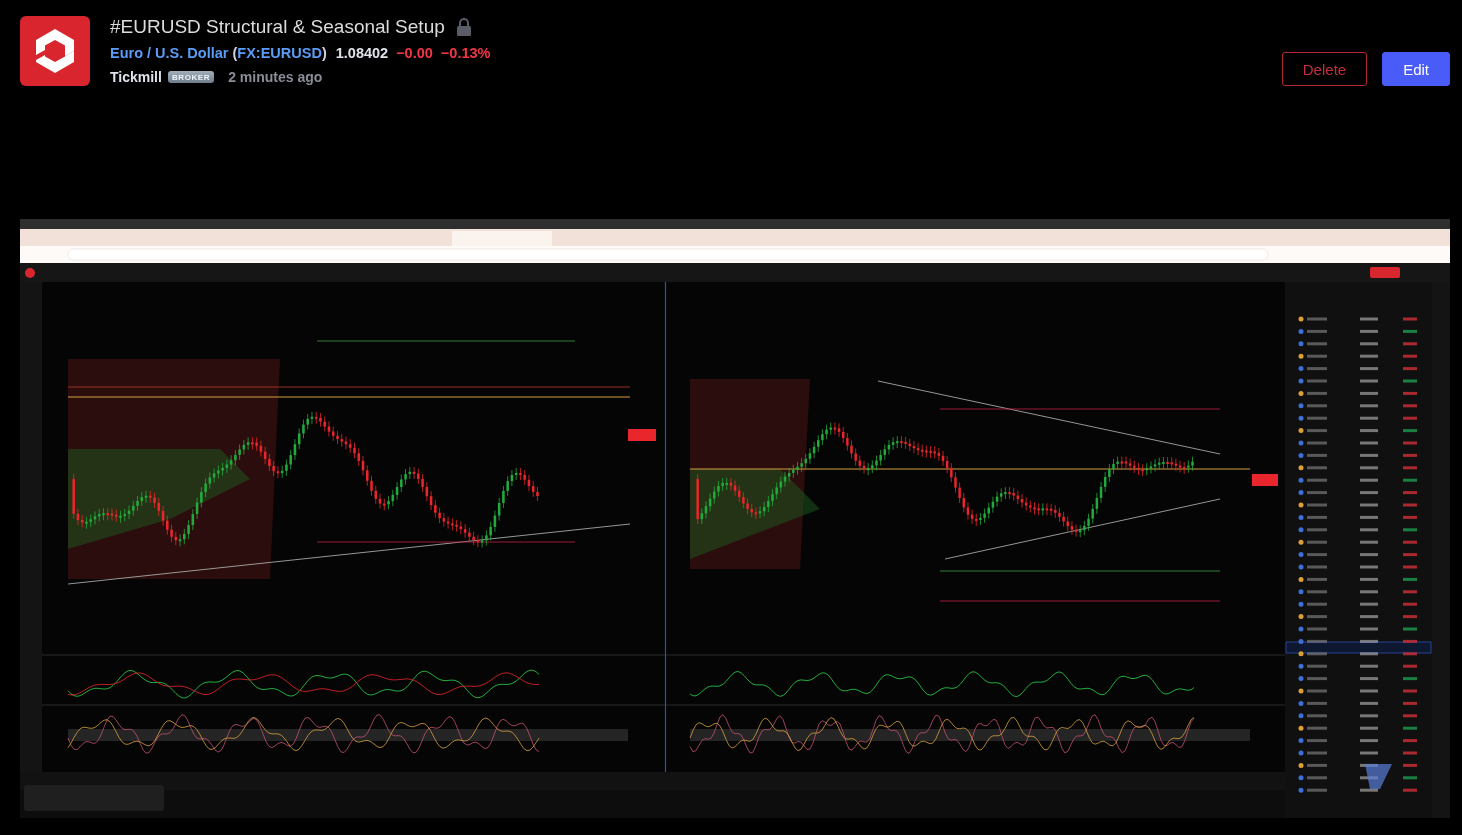  Describe the element at coordinates (1324, 69) in the screenshot. I see `delete-button: Delete` at that location.